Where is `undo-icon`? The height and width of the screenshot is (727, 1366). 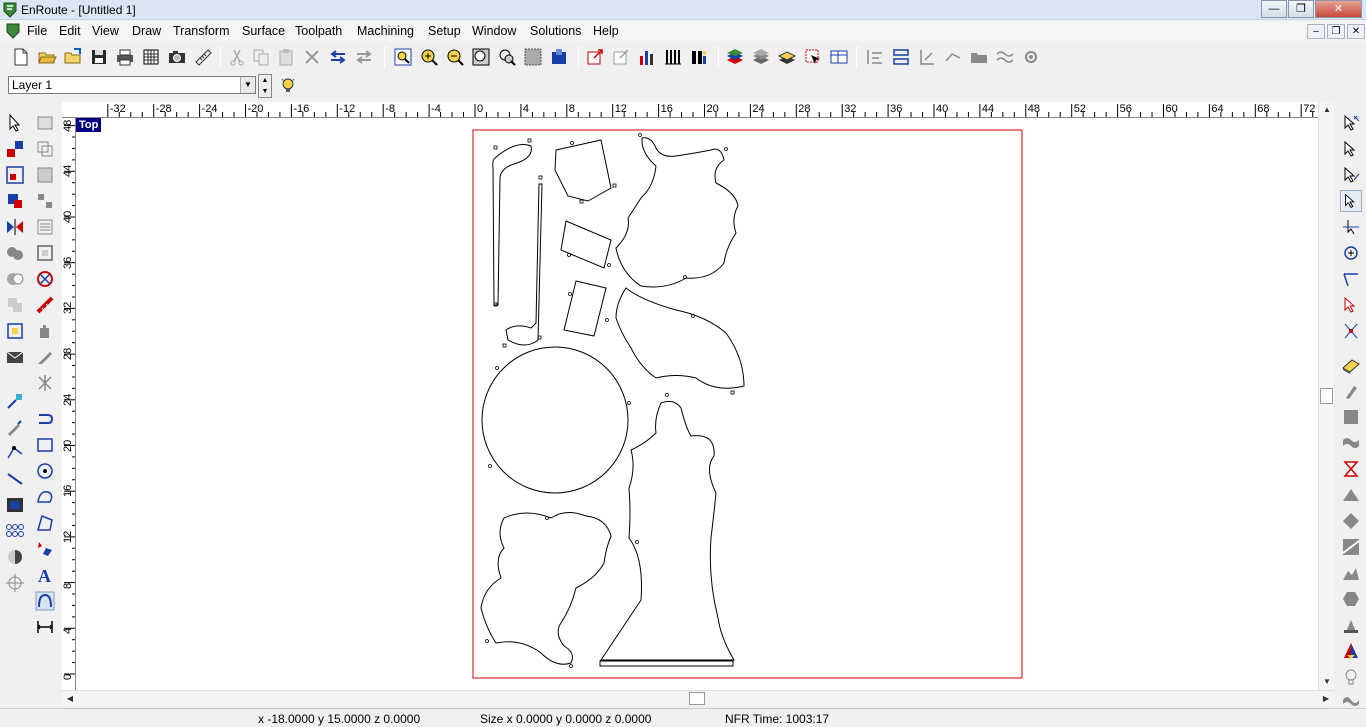 undo-icon is located at coordinates (338, 57).